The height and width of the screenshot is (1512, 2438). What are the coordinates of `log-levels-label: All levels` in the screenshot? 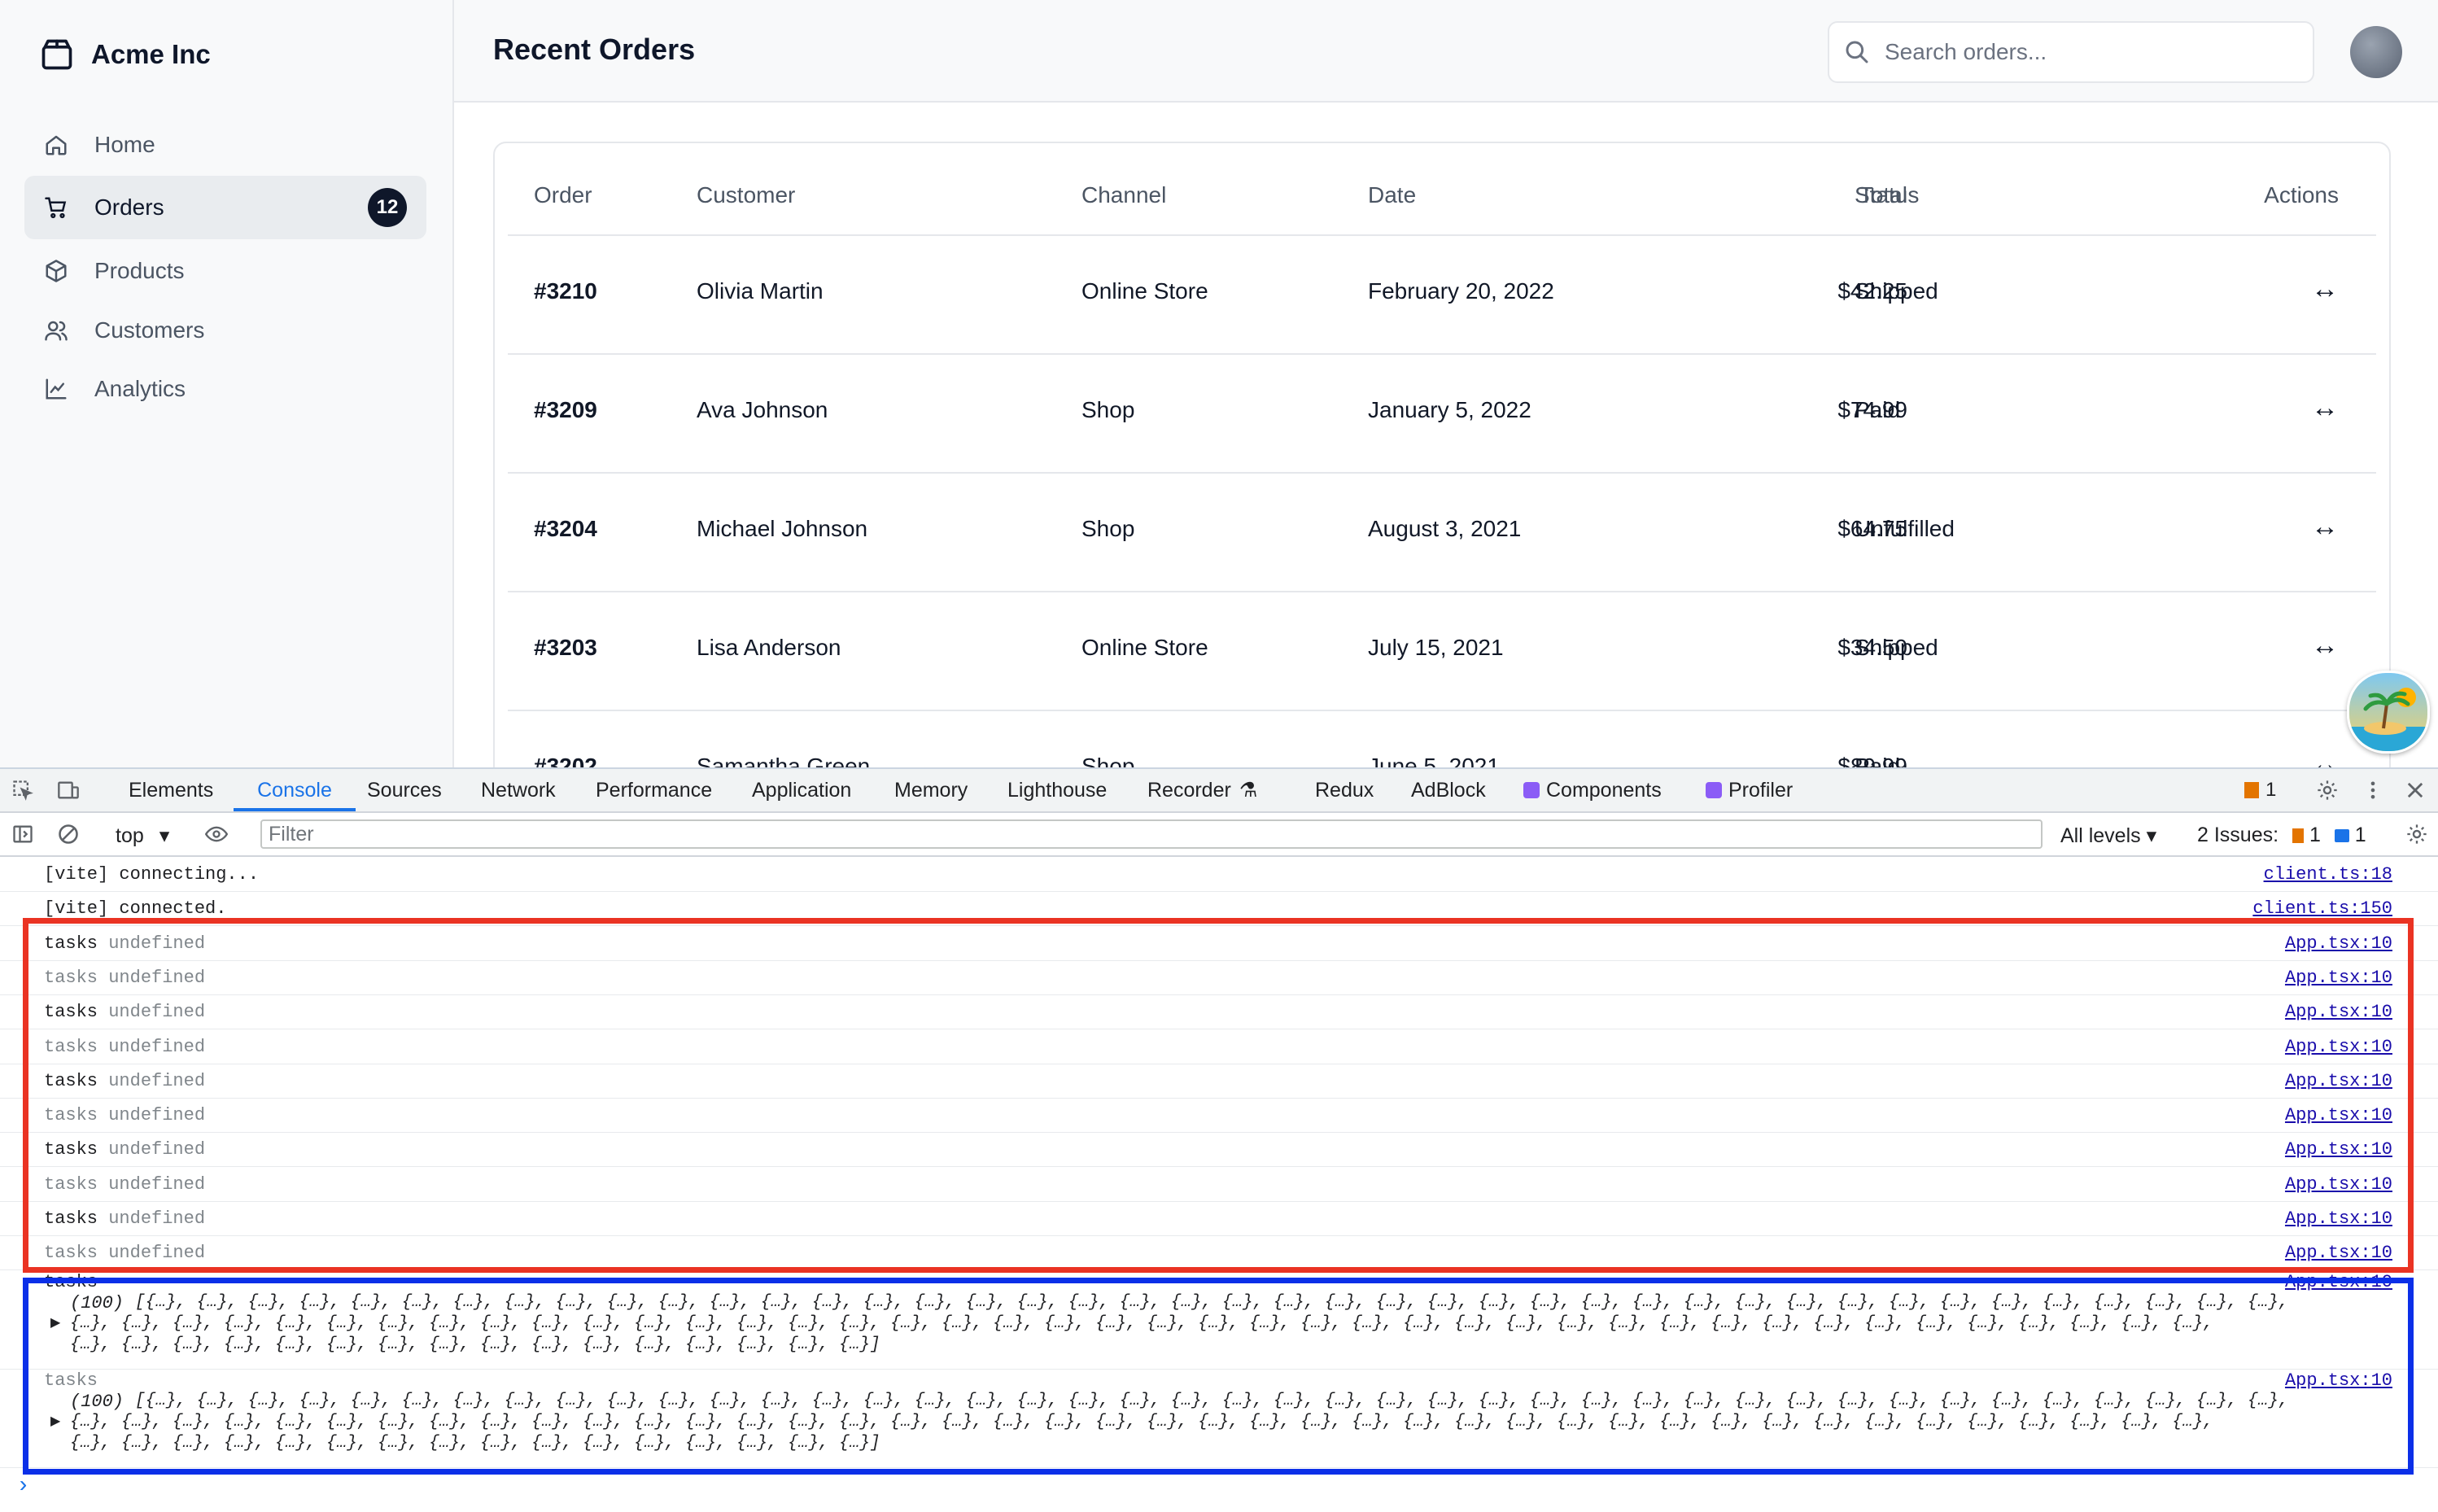 It's located at (2100, 835).